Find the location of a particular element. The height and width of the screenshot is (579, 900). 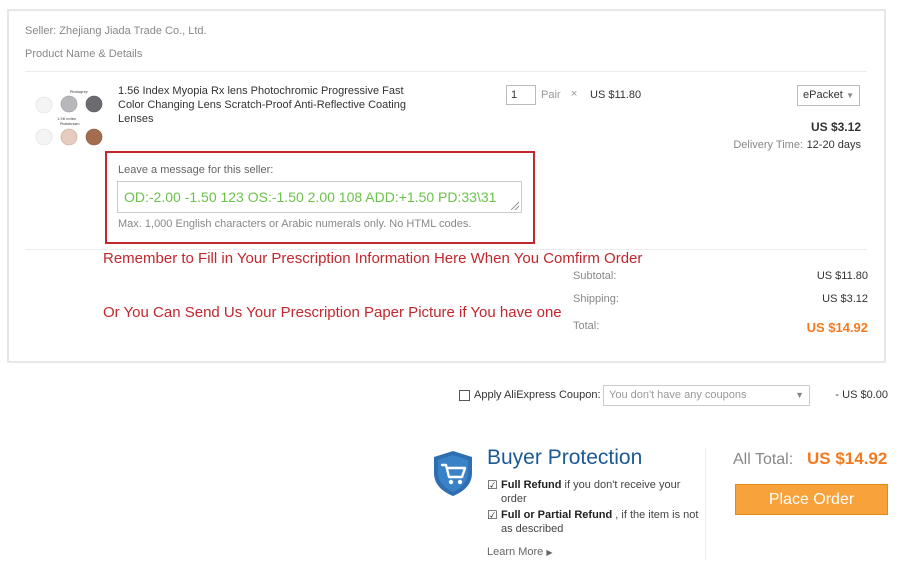

unit-price: US $11.80 is located at coordinates (616, 95).